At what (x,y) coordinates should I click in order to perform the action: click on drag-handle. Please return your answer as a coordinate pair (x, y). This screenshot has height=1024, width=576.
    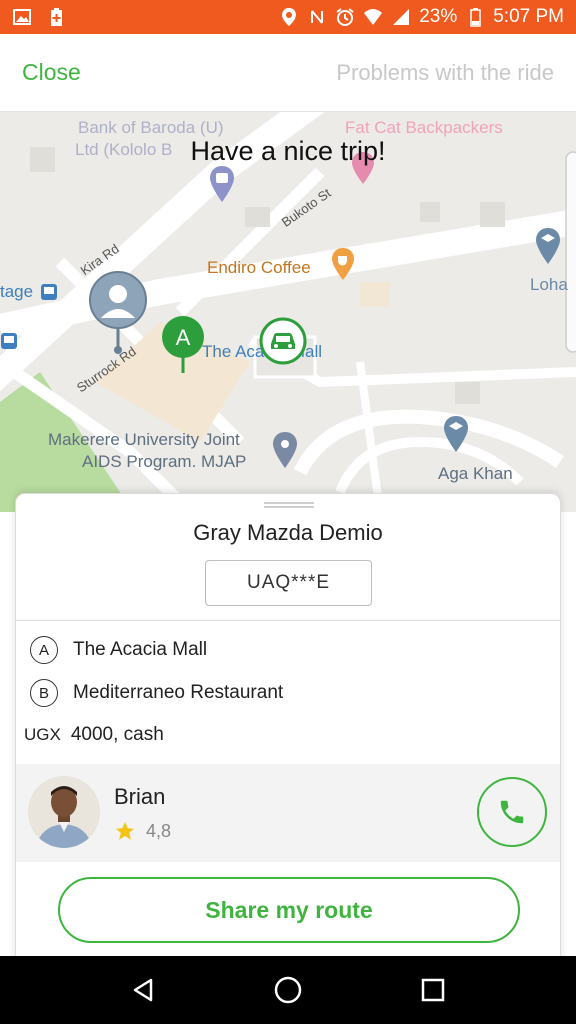
    Looking at the image, I should click on (289, 505).